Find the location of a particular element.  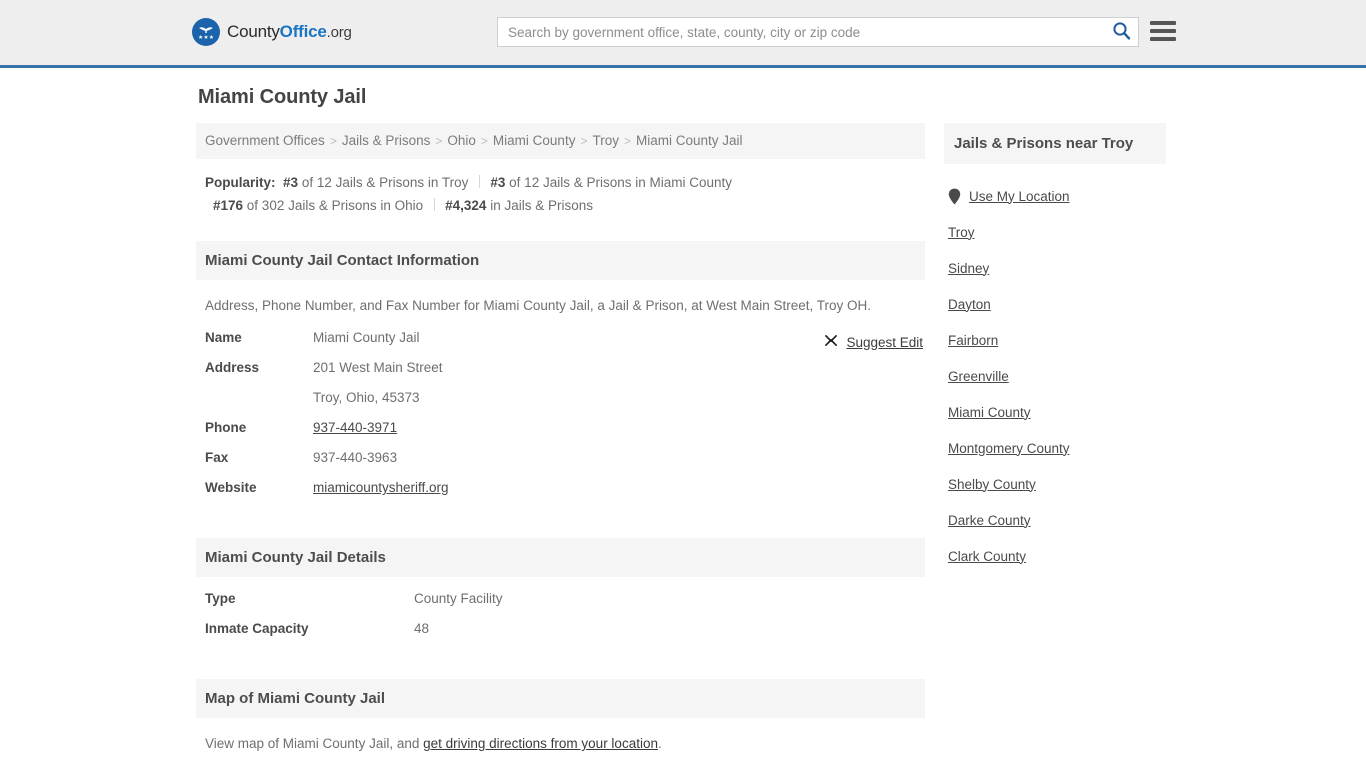

sidebar-item-greenville: Greenville is located at coordinates (1055, 376).